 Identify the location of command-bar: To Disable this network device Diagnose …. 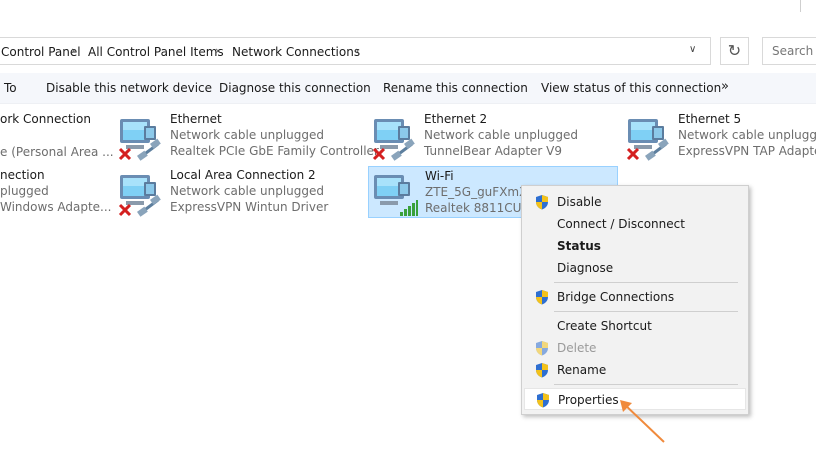
(408, 88).